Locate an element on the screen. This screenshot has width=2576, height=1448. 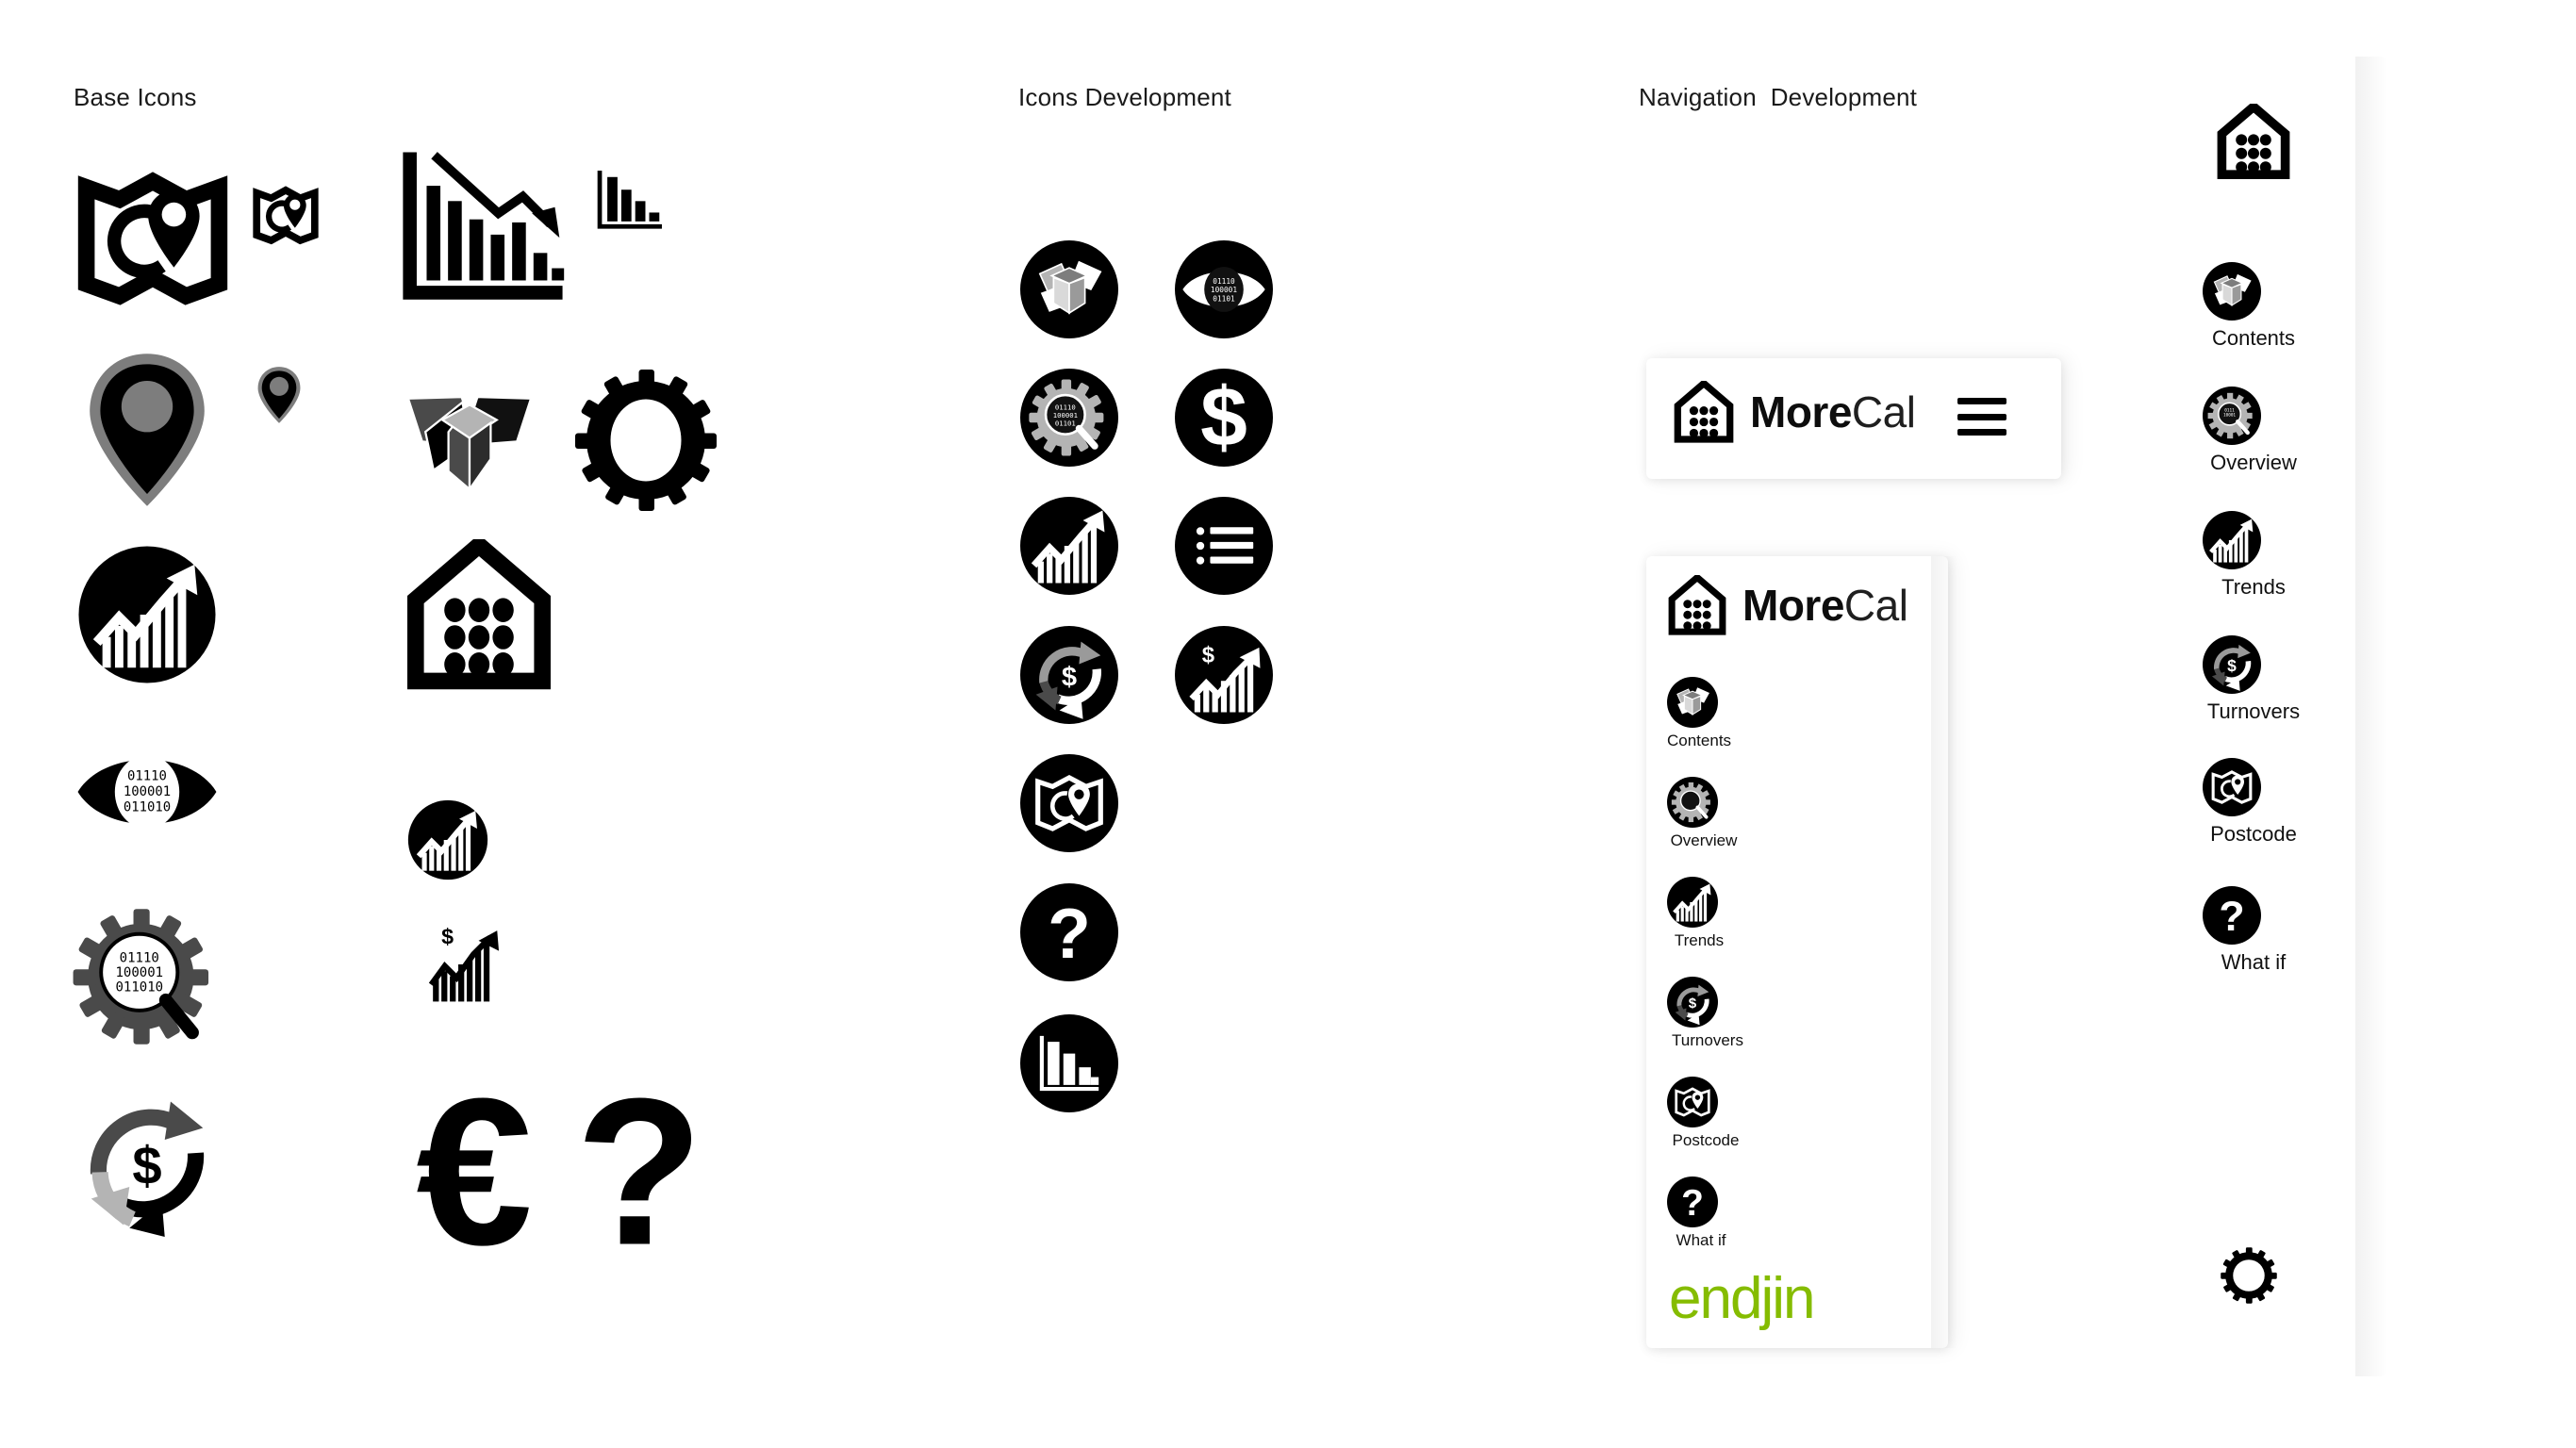
svg-text: 0111 is located at coordinates (2229, 411).